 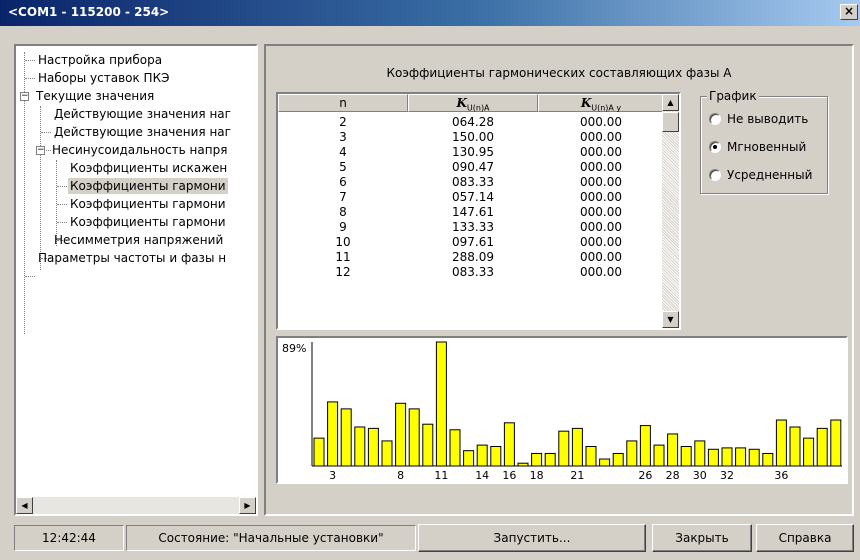 I want to click on table-row: 8 147.61 000.00, so click(x=471, y=212).